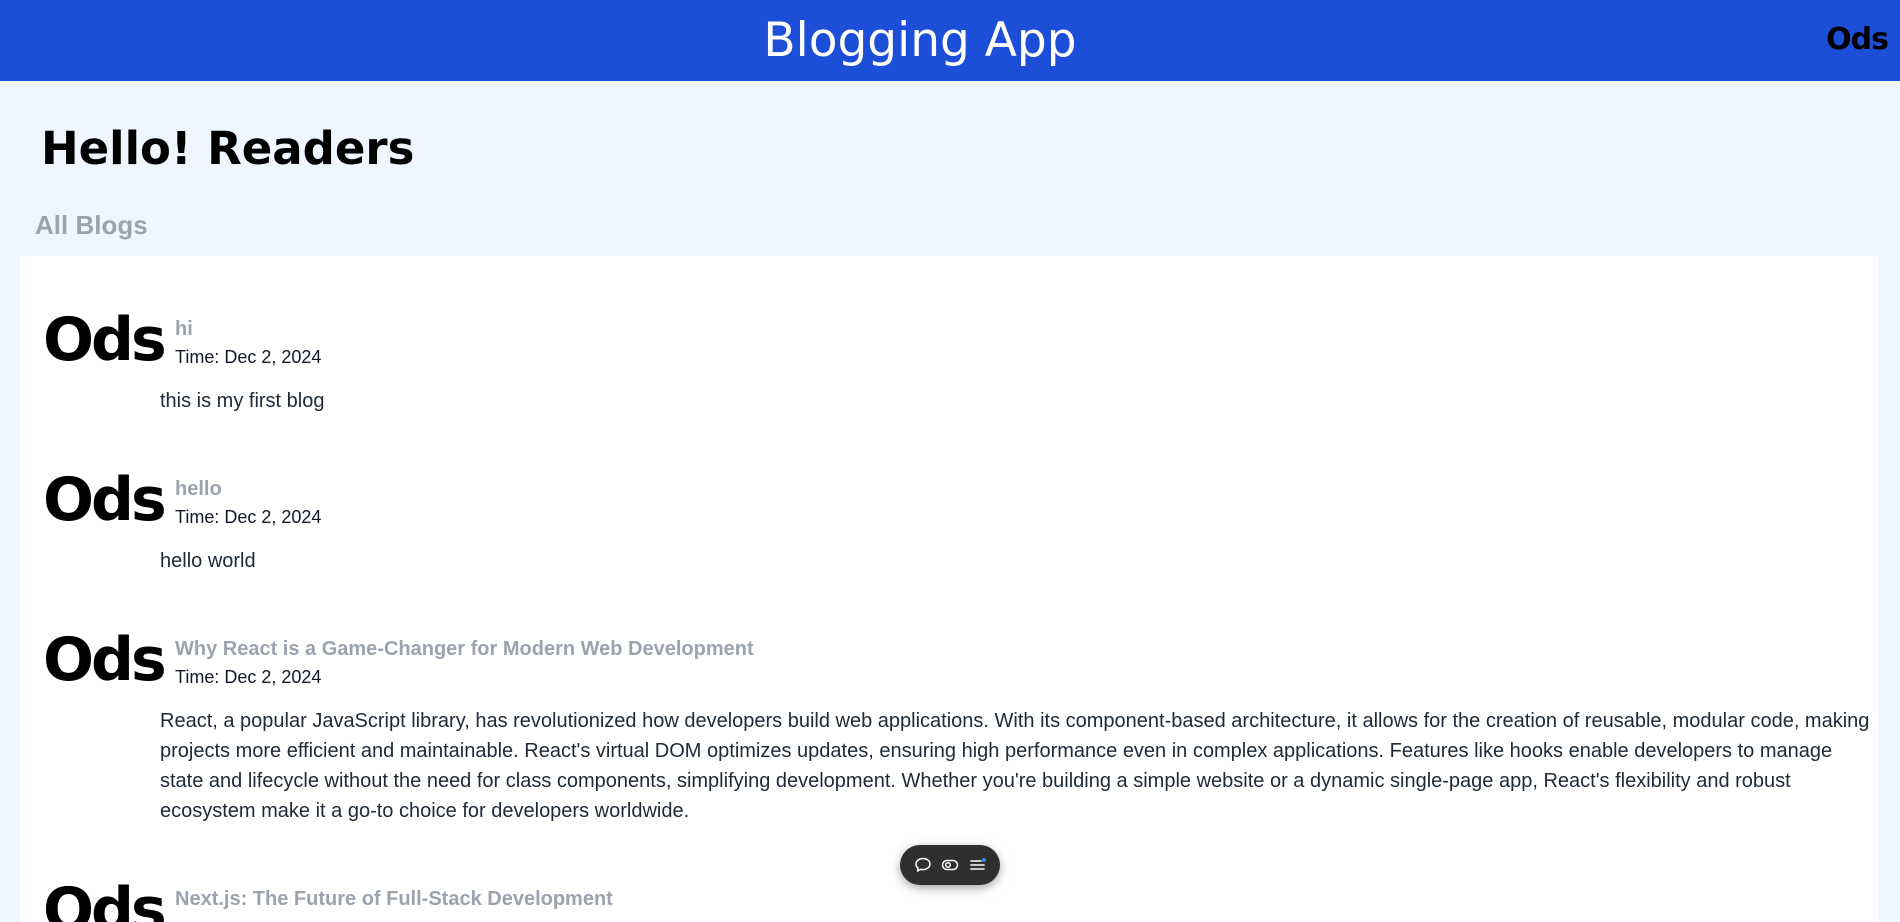  What do you see at coordinates (242, 401) in the screenshot?
I see `blog-content: this is my first blog` at bounding box center [242, 401].